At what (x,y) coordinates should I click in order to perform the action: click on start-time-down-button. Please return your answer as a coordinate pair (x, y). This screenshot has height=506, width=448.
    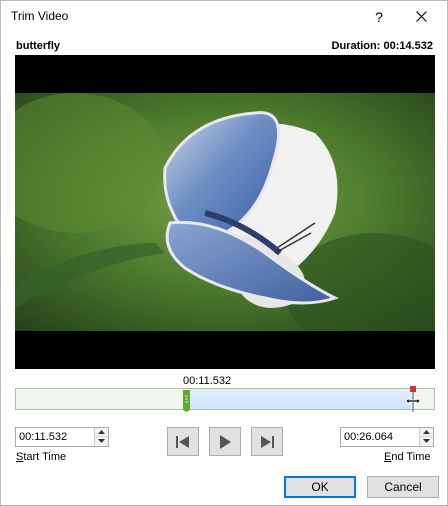
    Looking at the image, I should click on (101, 441).